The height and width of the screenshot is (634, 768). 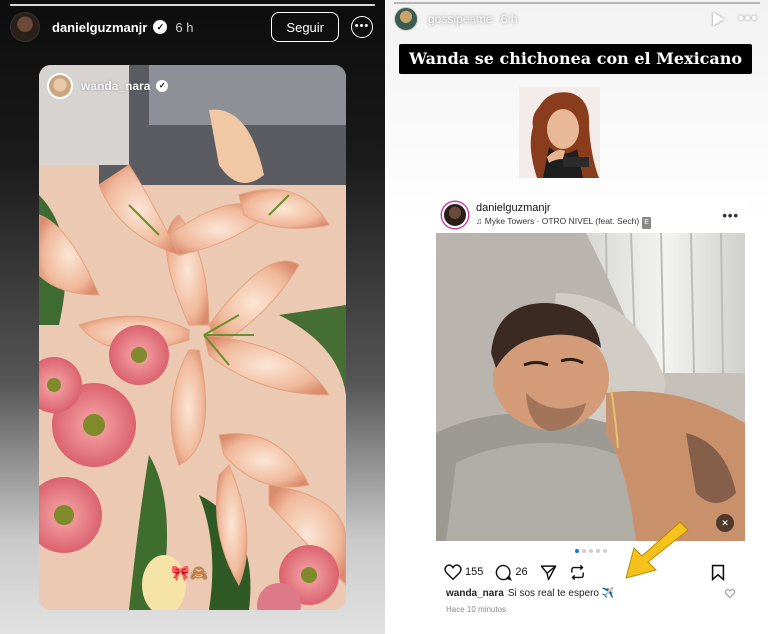 I want to click on follow-button: Seguir, so click(x=305, y=27).